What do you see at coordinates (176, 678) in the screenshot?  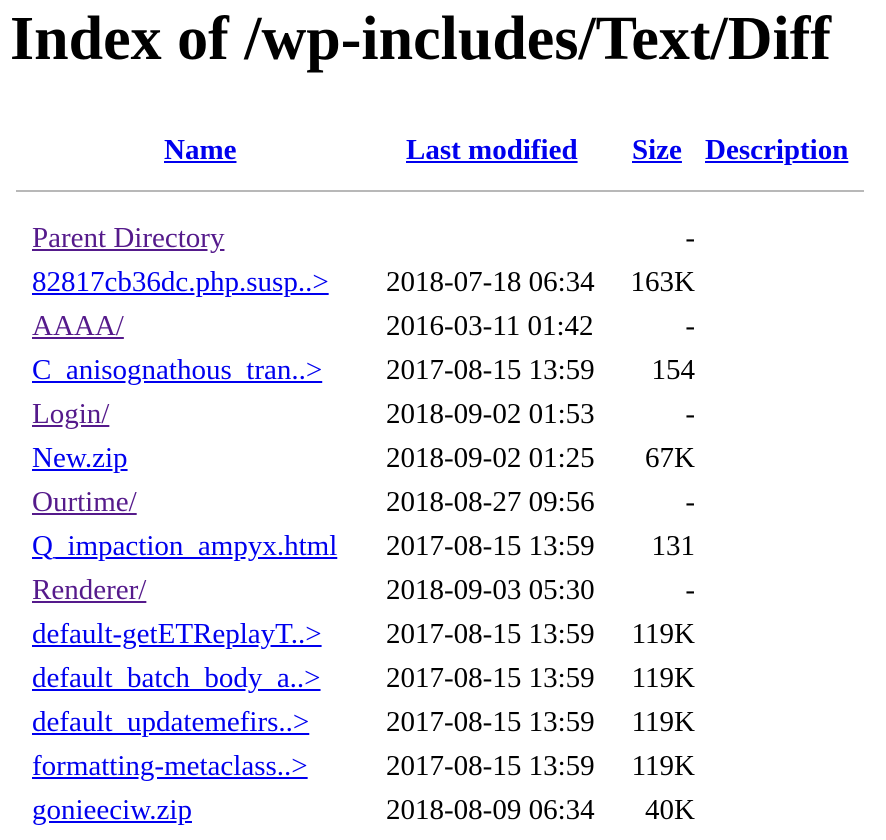 I see `file-link: default_batch_body_a..>` at bounding box center [176, 678].